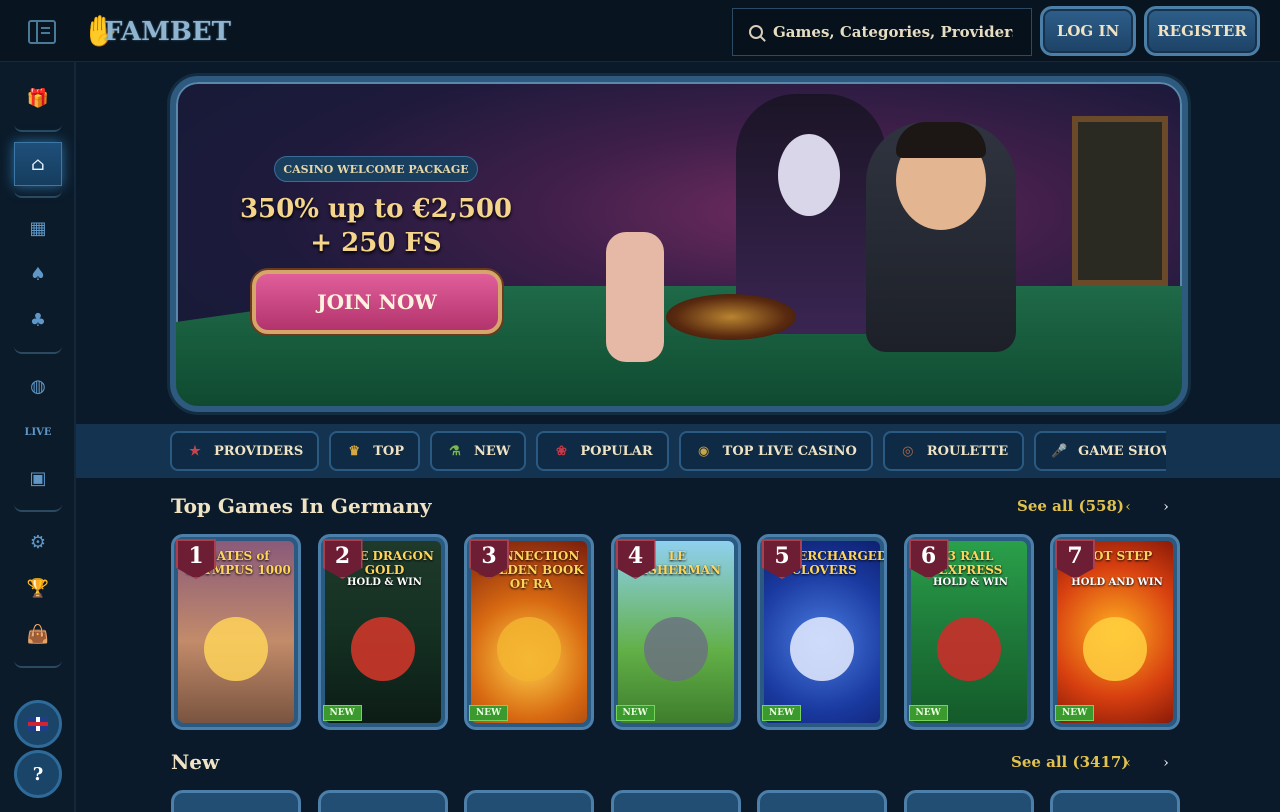 The width and height of the screenshot is (1280, 812). Describe the element at coordinates (38, 386) in the screenshot. I see `sidebar-basketball-icon: ◍` at that location.